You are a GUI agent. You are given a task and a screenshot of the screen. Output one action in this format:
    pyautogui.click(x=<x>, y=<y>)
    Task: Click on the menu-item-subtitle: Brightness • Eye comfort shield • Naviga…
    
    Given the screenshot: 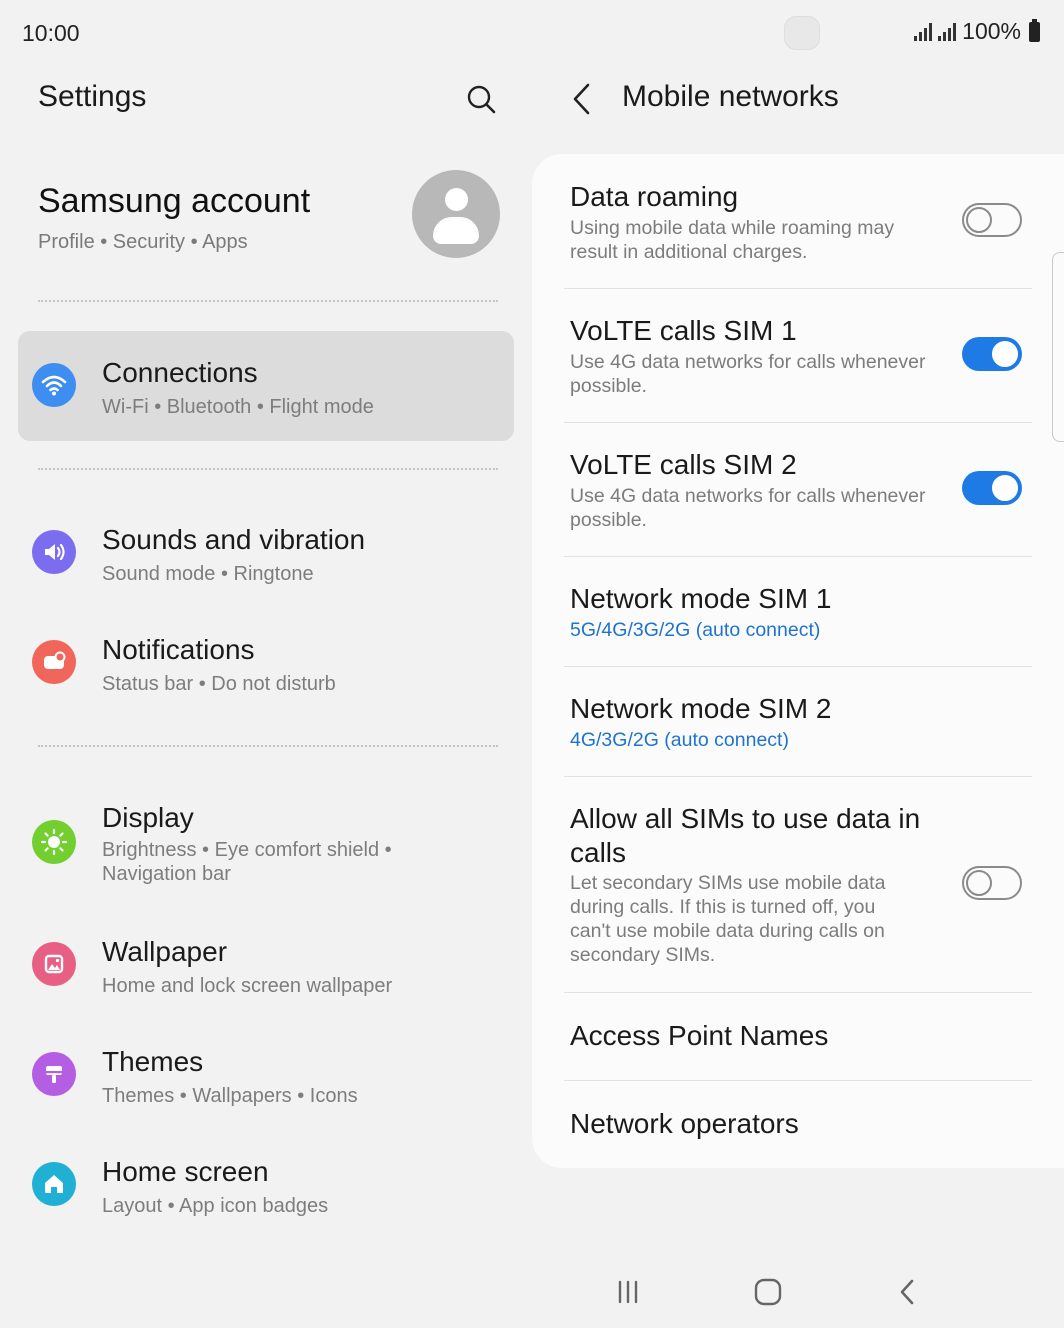 What is the action you would take?
    pyautogui.click(x=247, y=862)
    